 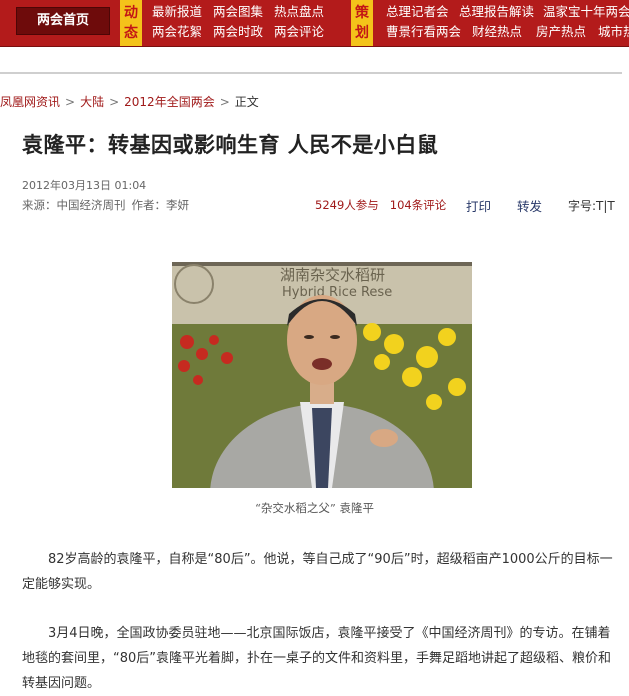 What do you see at coordinates (362, 23) in the screenshot?
I see `special-planning-tag: 策划` at bounding box center [362, 23].